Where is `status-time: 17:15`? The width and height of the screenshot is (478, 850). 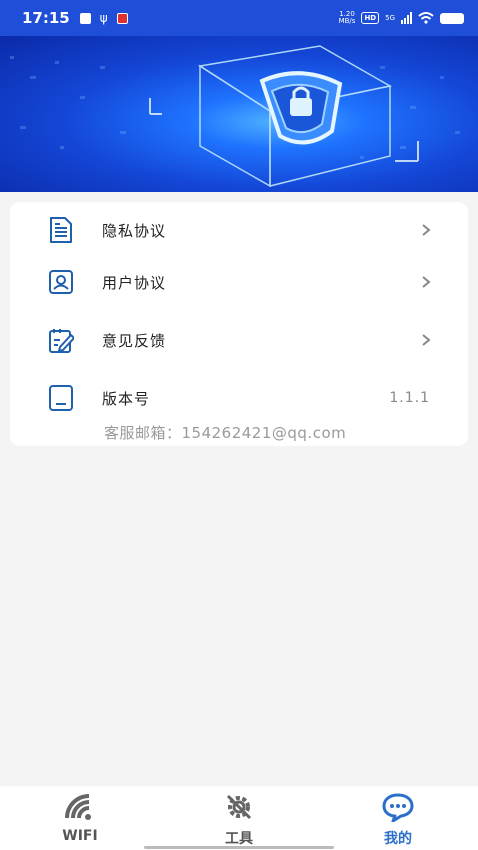 status-time: 17:15 is located at coordinates (46, 18).